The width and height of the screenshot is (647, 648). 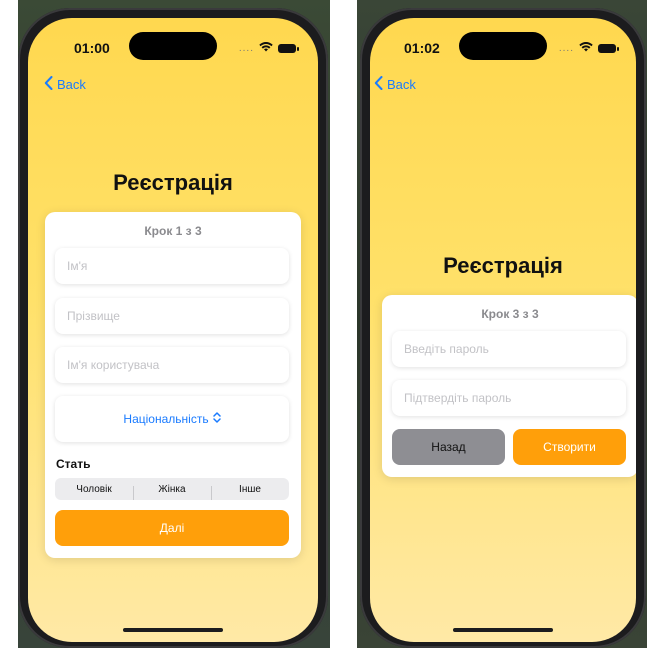 What do you see at coordinates (510, 314) in the screenshot?
I see `step-indicator: Крок 3 з 3` at bounding box center [510, 314].